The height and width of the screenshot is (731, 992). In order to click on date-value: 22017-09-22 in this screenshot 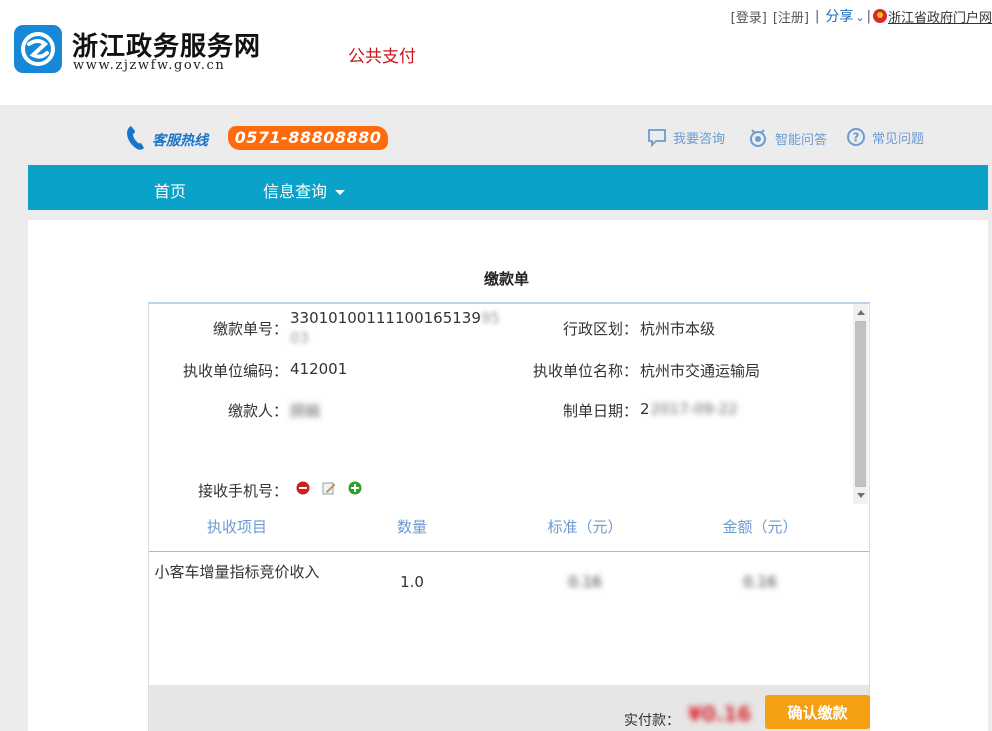, I will do `click(689, 409)`.